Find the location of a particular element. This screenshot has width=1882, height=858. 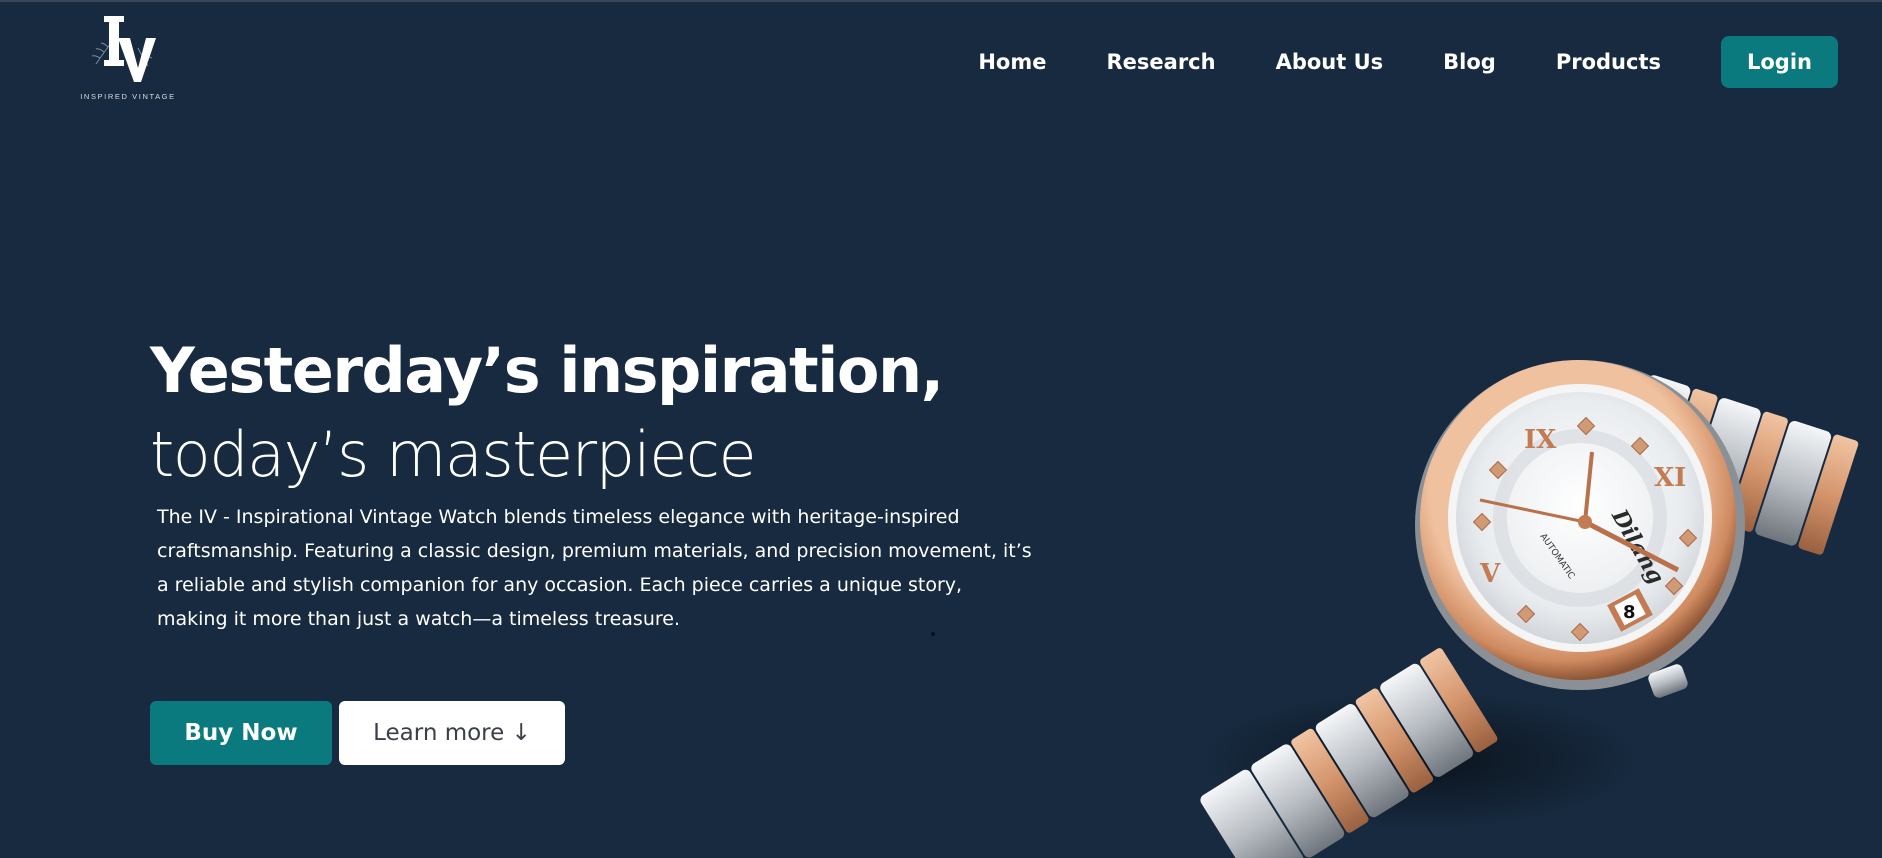

nav-research: Research is located at coordinates (1161, 62).